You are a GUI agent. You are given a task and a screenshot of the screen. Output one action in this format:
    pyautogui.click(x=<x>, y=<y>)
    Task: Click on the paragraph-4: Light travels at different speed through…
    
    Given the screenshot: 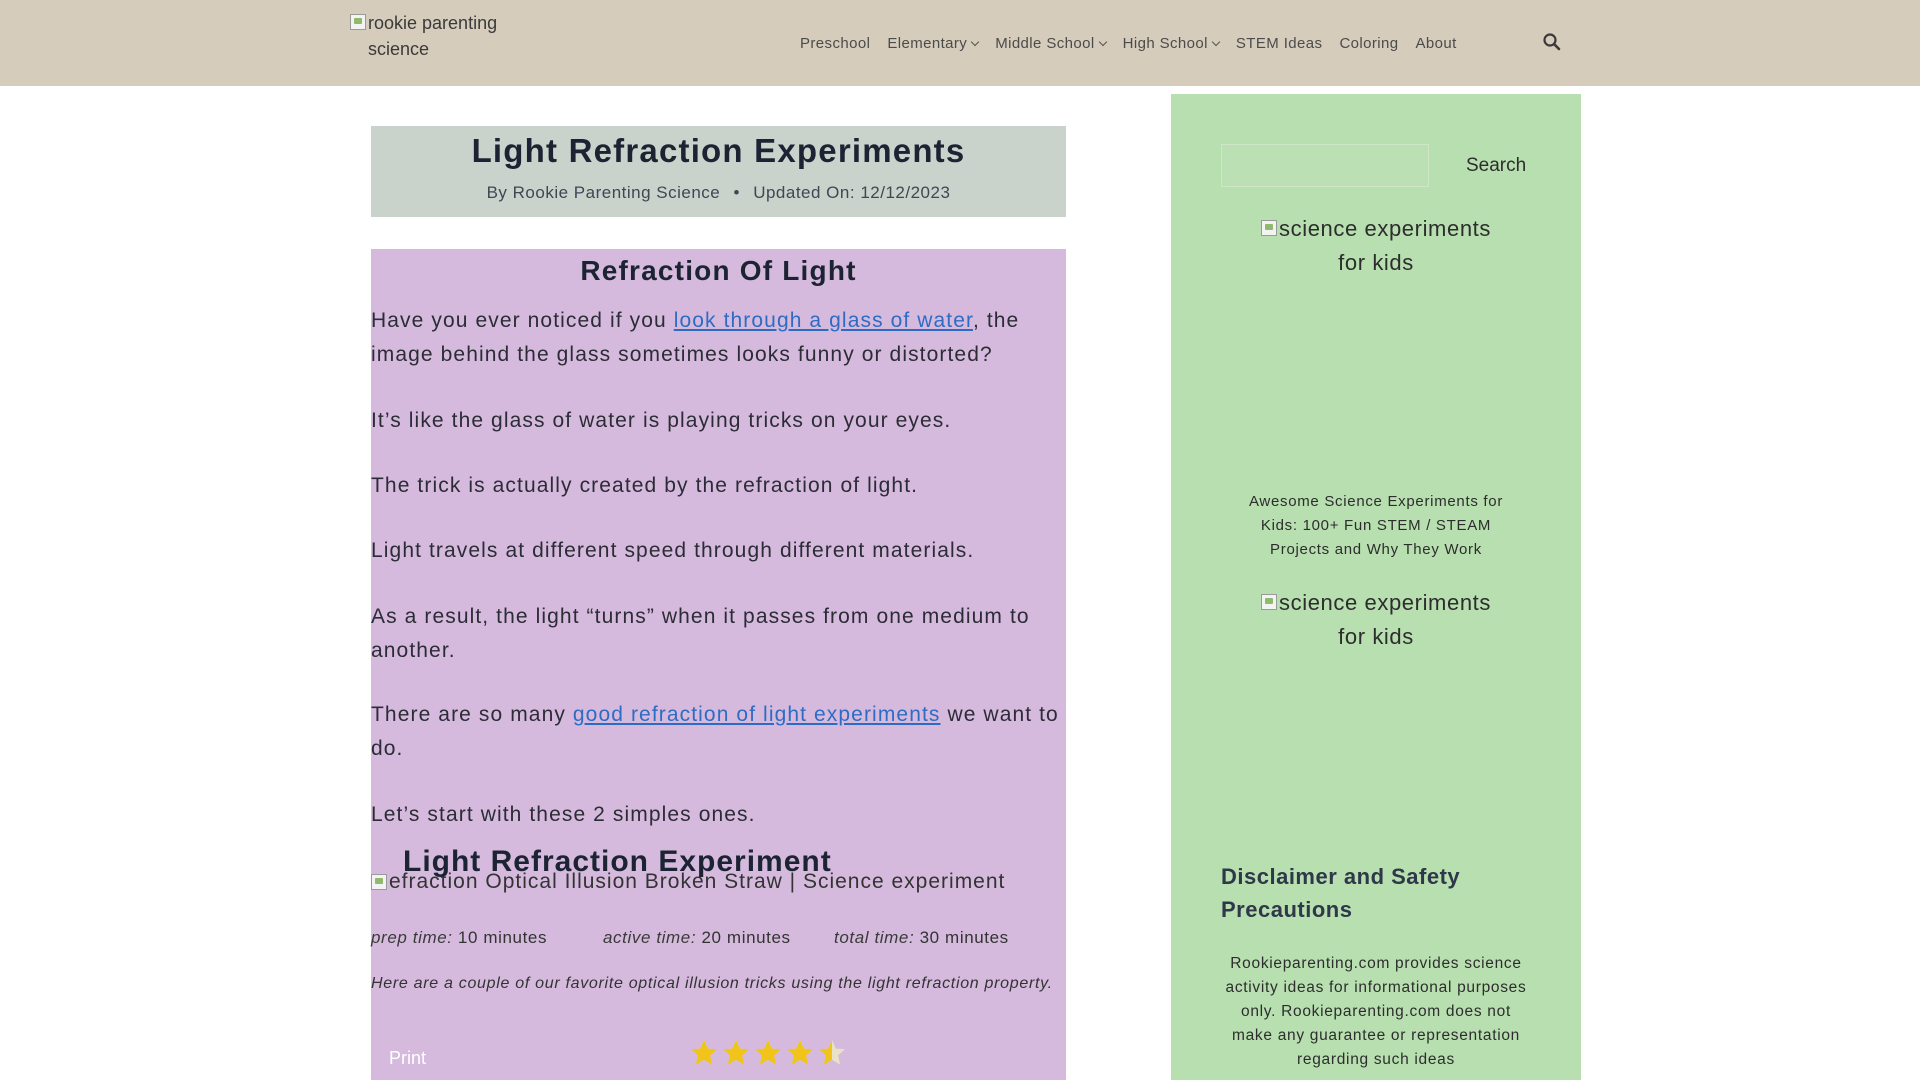 What is the action you would take?
    pyautogui.click(x=673, y=550)
    